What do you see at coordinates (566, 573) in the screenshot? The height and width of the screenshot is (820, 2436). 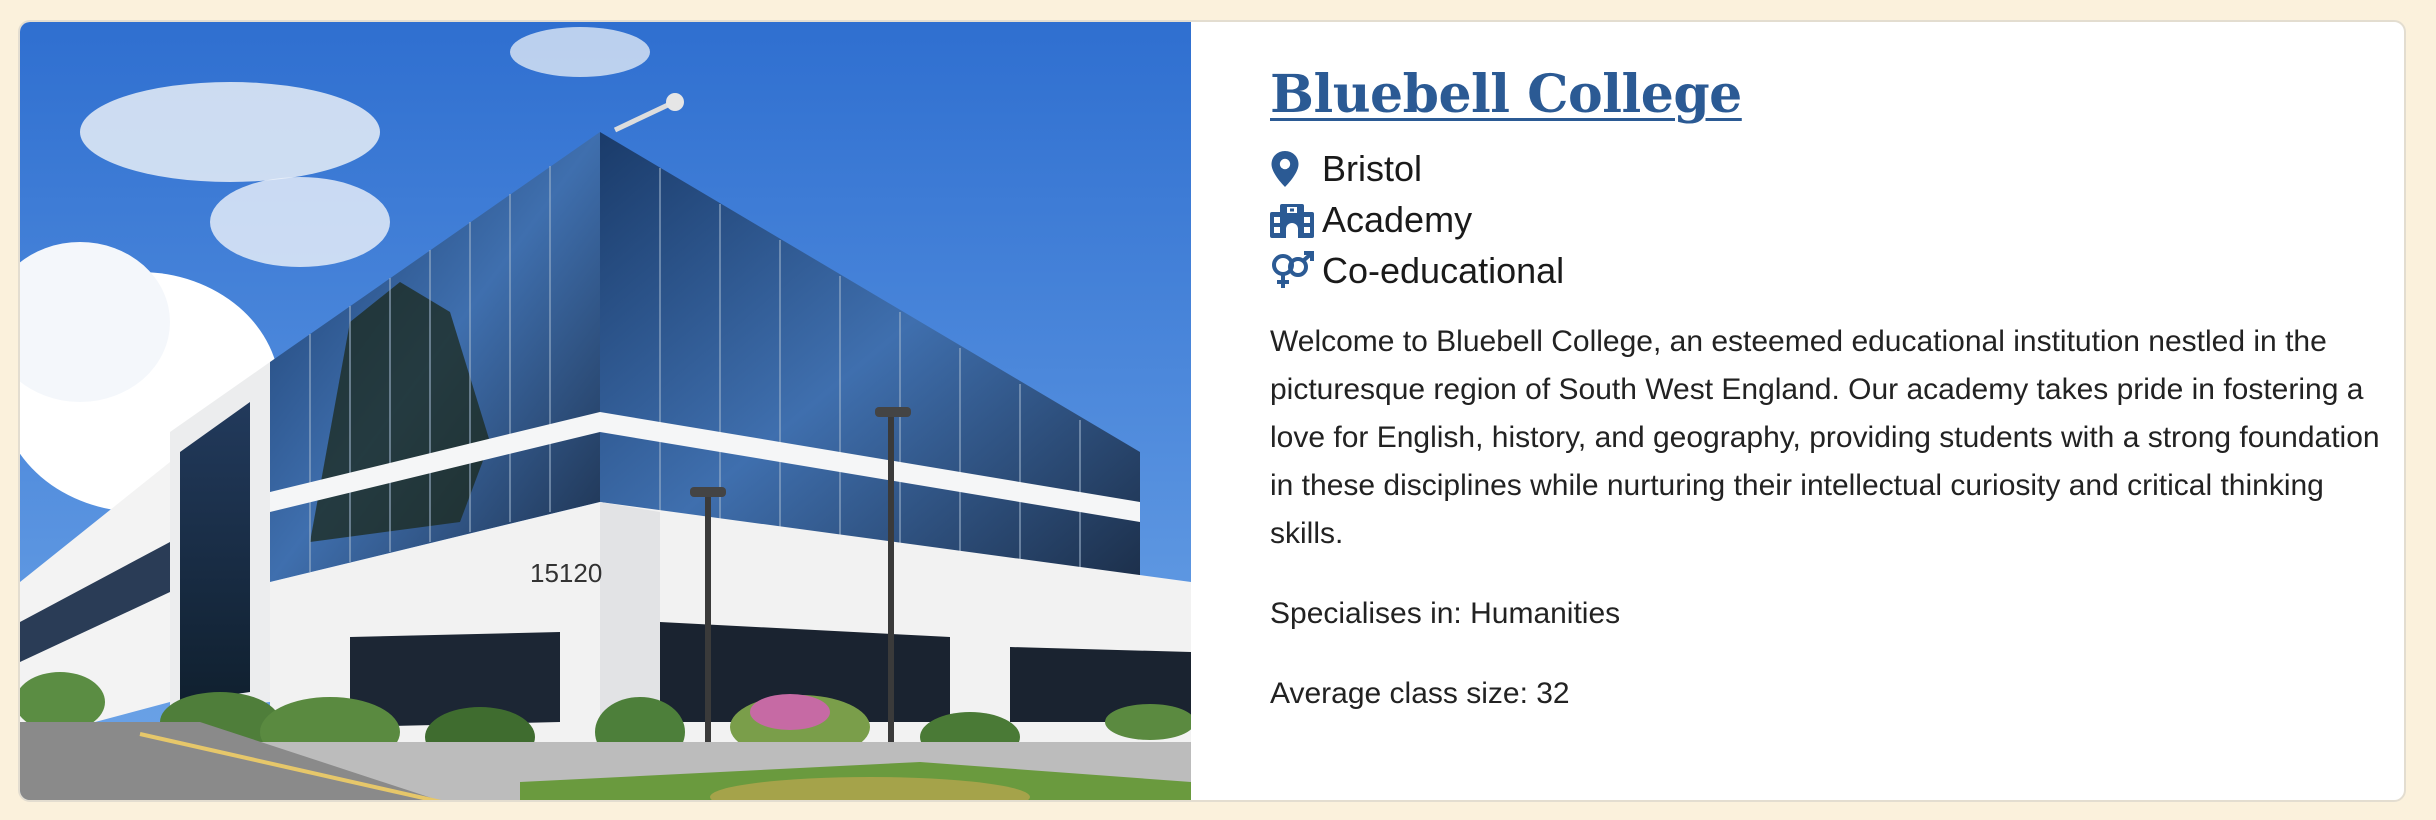 I see `building-number: 15120` at bounding box center [566, 573].